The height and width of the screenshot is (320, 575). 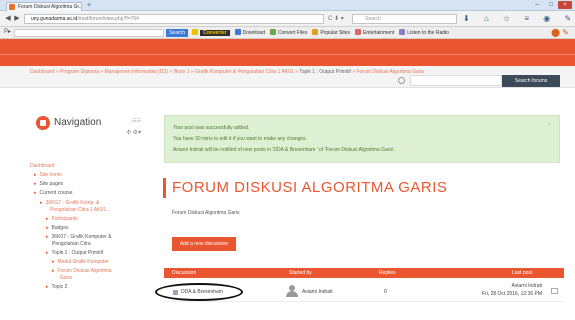 What do you see at coordinates (42, 166) in the screenshot?
I see `nav-tree-item: Dashboard` at bounding box center [42, 166].